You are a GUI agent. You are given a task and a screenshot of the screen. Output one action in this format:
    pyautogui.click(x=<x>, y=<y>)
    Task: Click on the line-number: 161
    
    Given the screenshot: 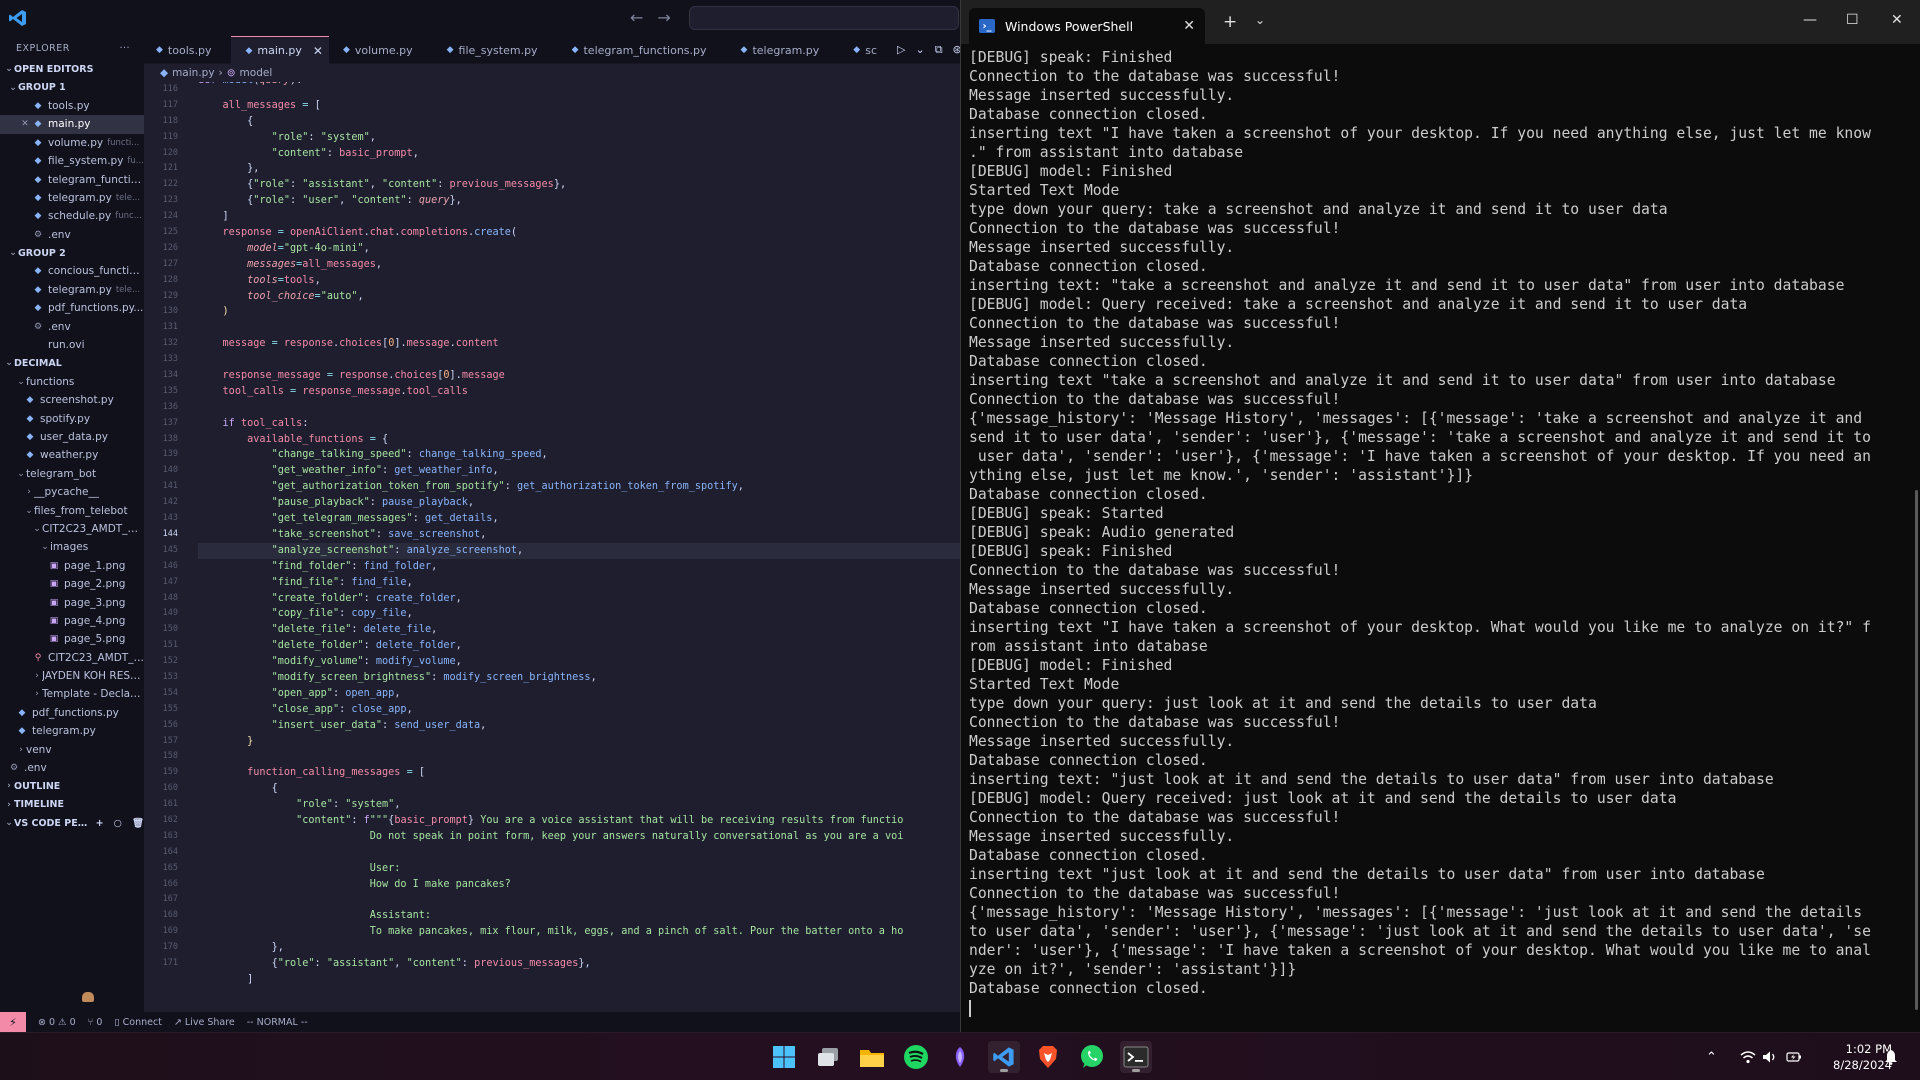 What is the action you would take?
    pyautogui.click(x=170, y=804)
    